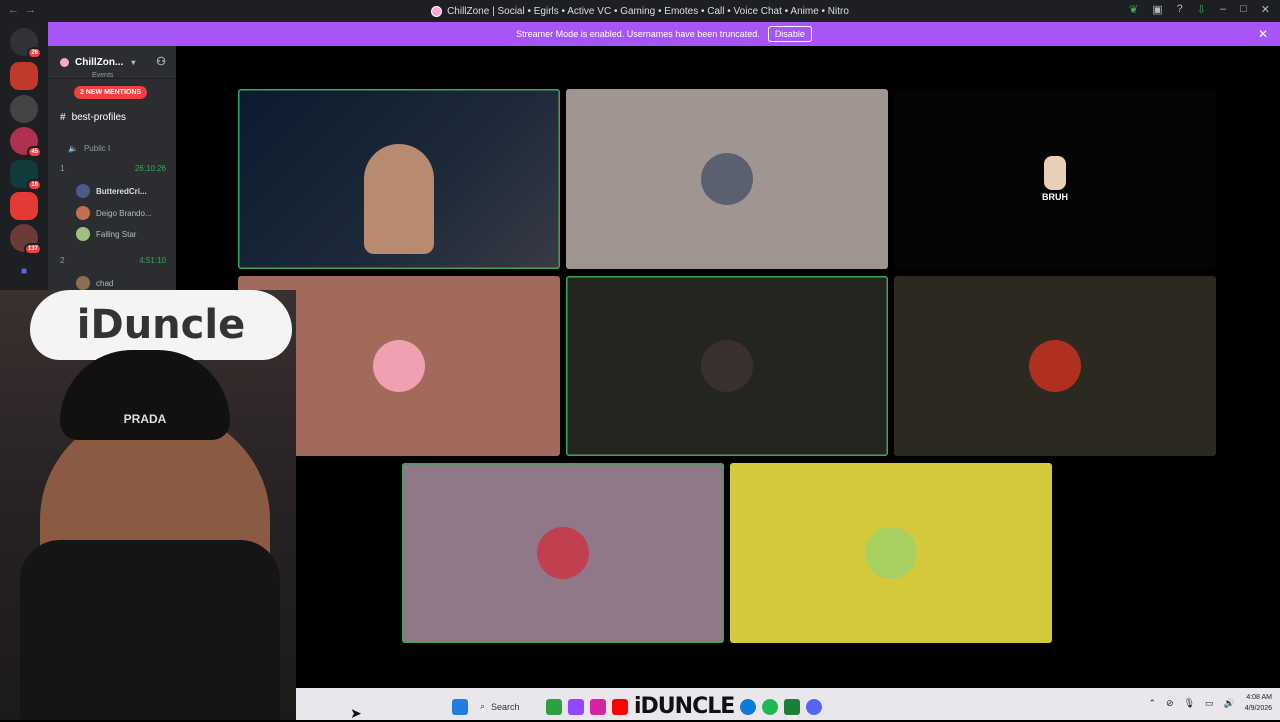 This screenshot has height=722, width=1280. I want to click on volume-icon: 🔊, so click(1229, 703).